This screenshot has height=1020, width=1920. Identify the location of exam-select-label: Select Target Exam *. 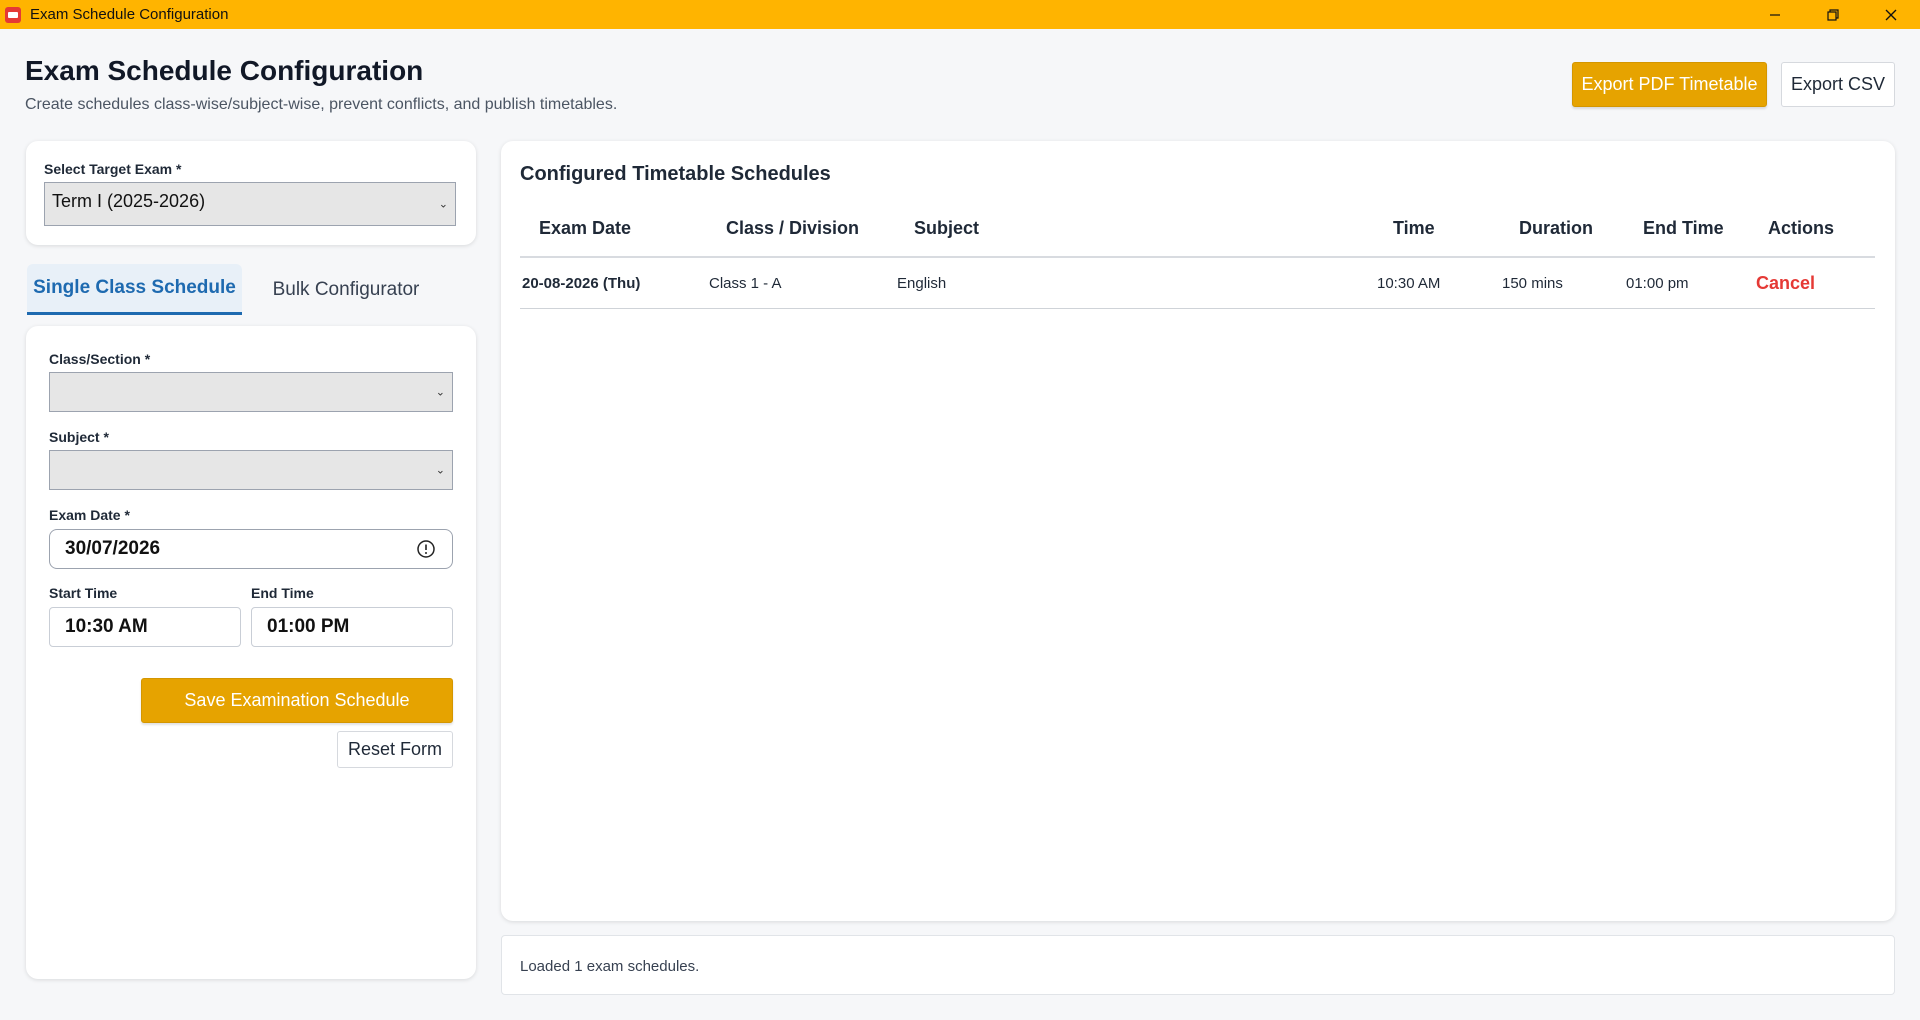
(113, 169).